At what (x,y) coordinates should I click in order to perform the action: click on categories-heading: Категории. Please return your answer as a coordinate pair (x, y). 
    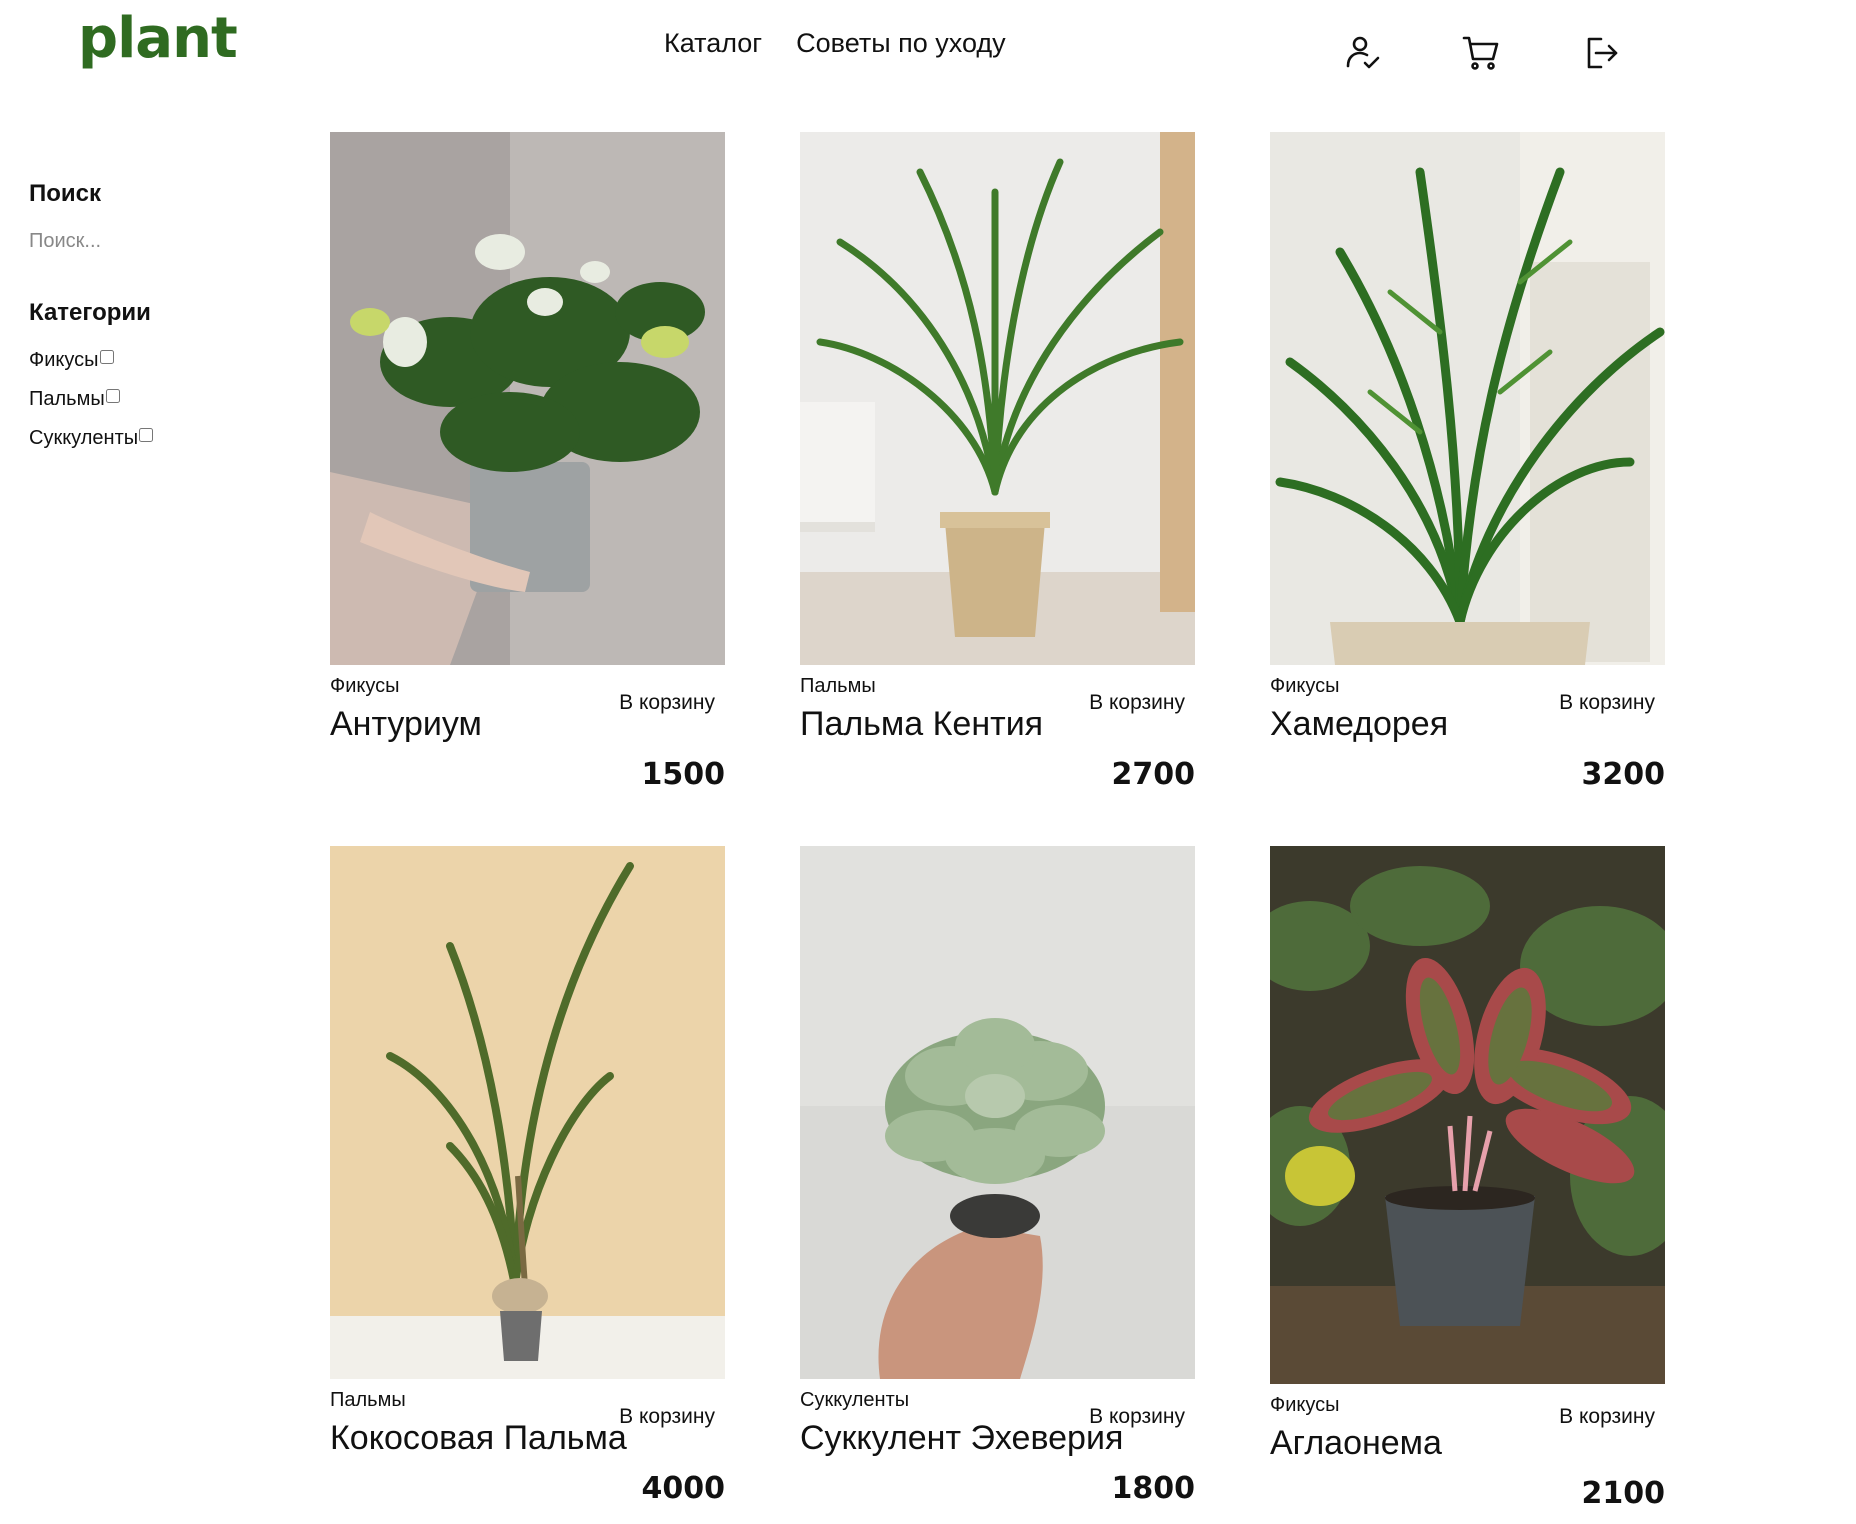
    Looking at the image, I should click on (90, 312).